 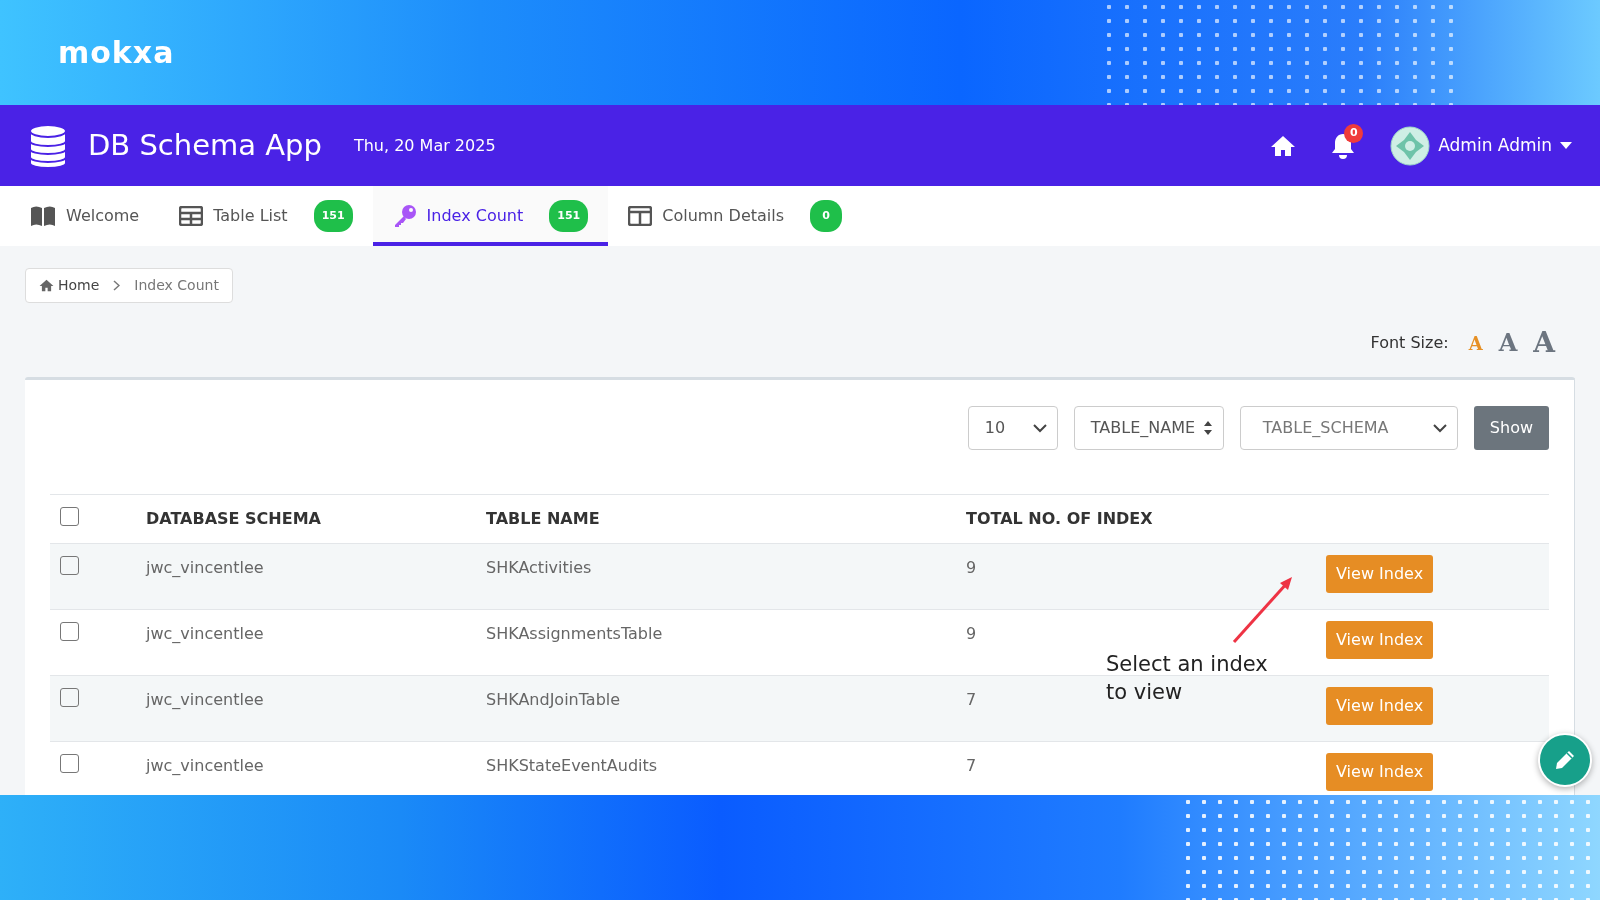 I want to click on table-cell: SHKActivities, so click(x=539, y=567).